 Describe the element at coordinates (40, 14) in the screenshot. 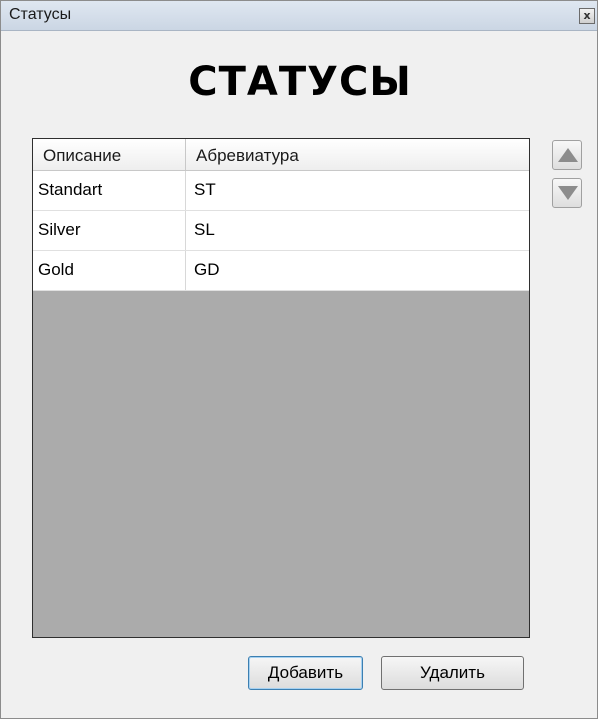

I see `window-title: Статусы` at that location.